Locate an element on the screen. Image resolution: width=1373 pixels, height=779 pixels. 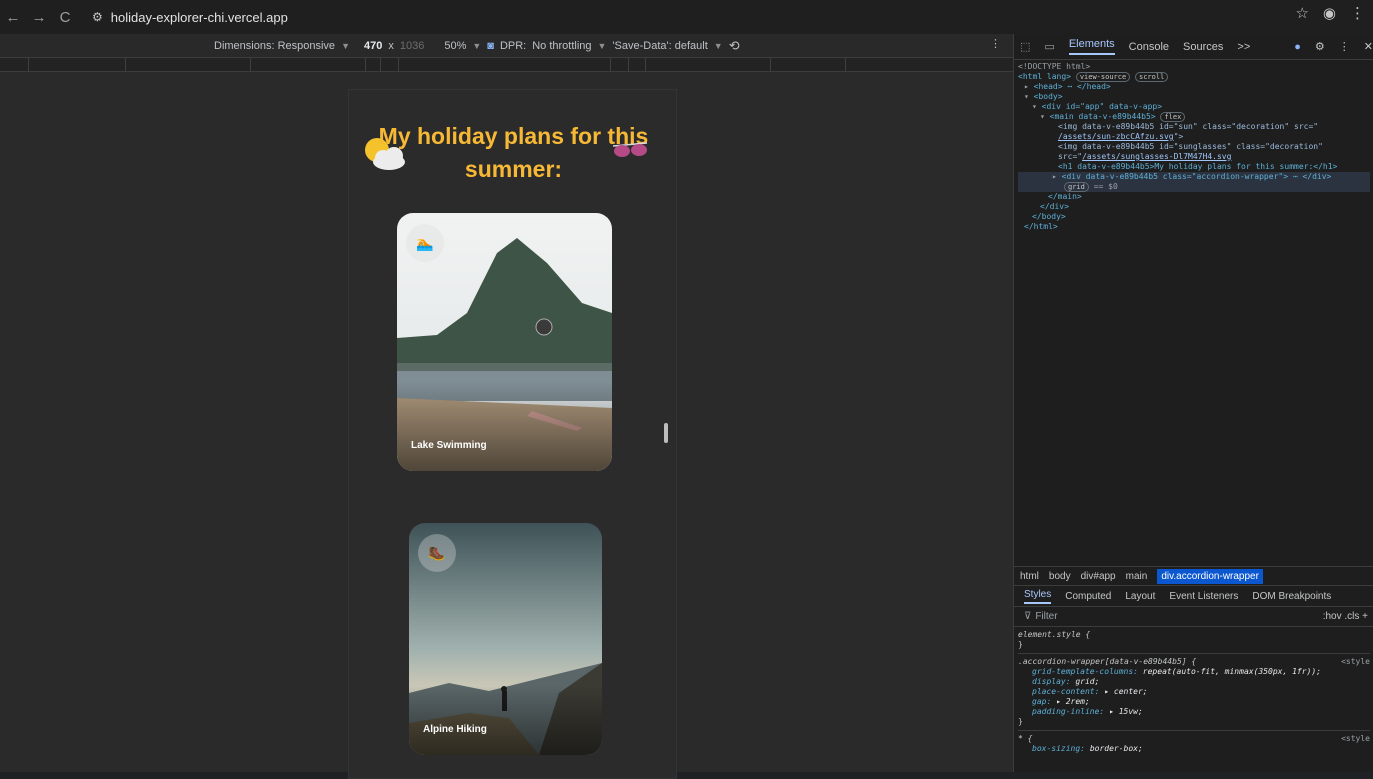
settings-gear-icon: ⚙ is located at coordinates (1320, 46).